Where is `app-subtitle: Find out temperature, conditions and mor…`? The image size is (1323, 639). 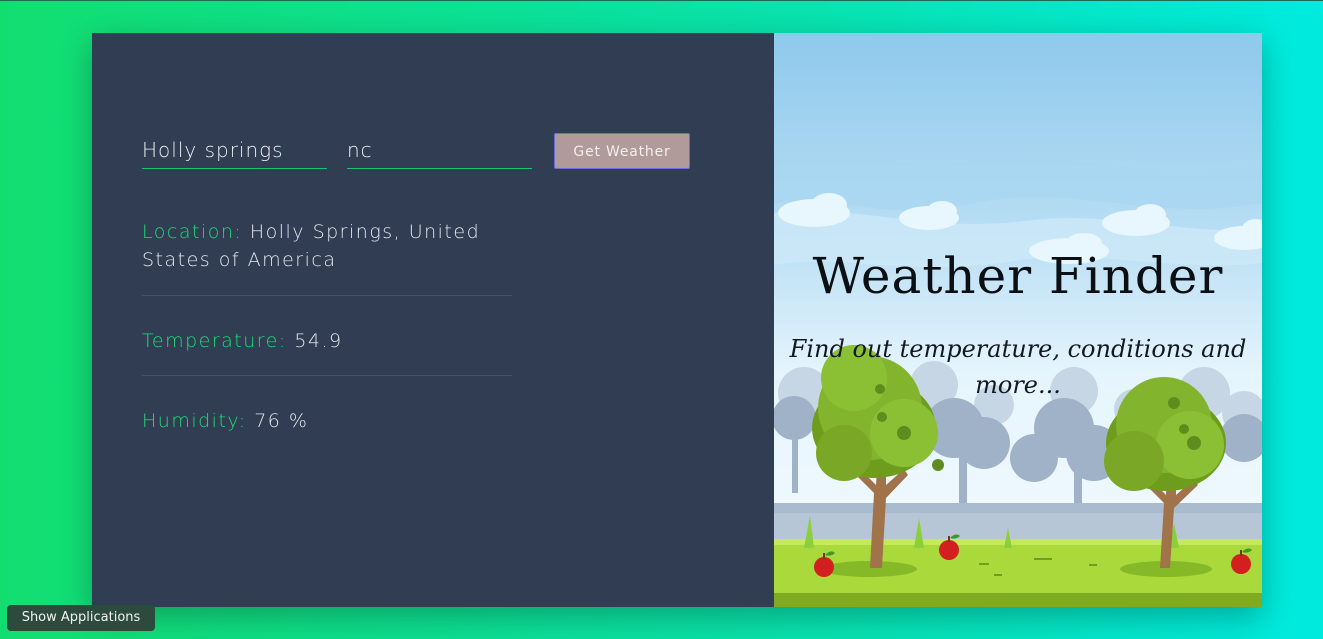
app-subtitle: Find out temperature, conditions and mor… is located at coordinates (1018, 367).